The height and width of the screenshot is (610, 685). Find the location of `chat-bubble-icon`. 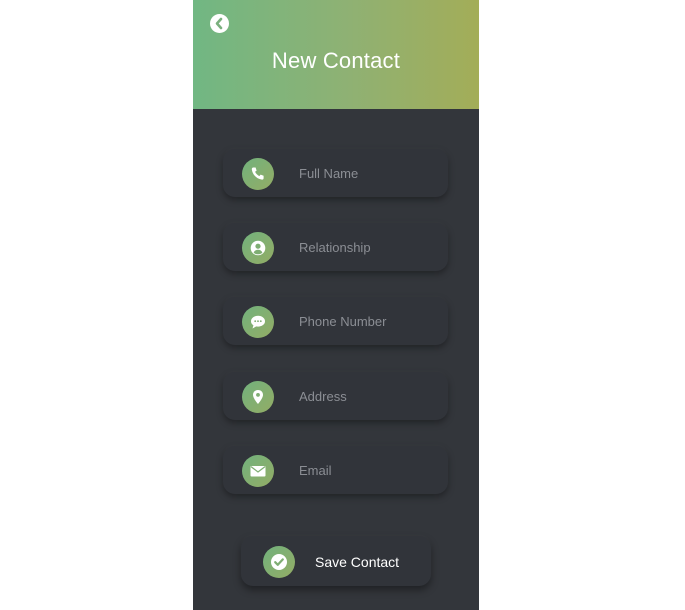

chat-bubble-icon is located at coordinates (258, 322).